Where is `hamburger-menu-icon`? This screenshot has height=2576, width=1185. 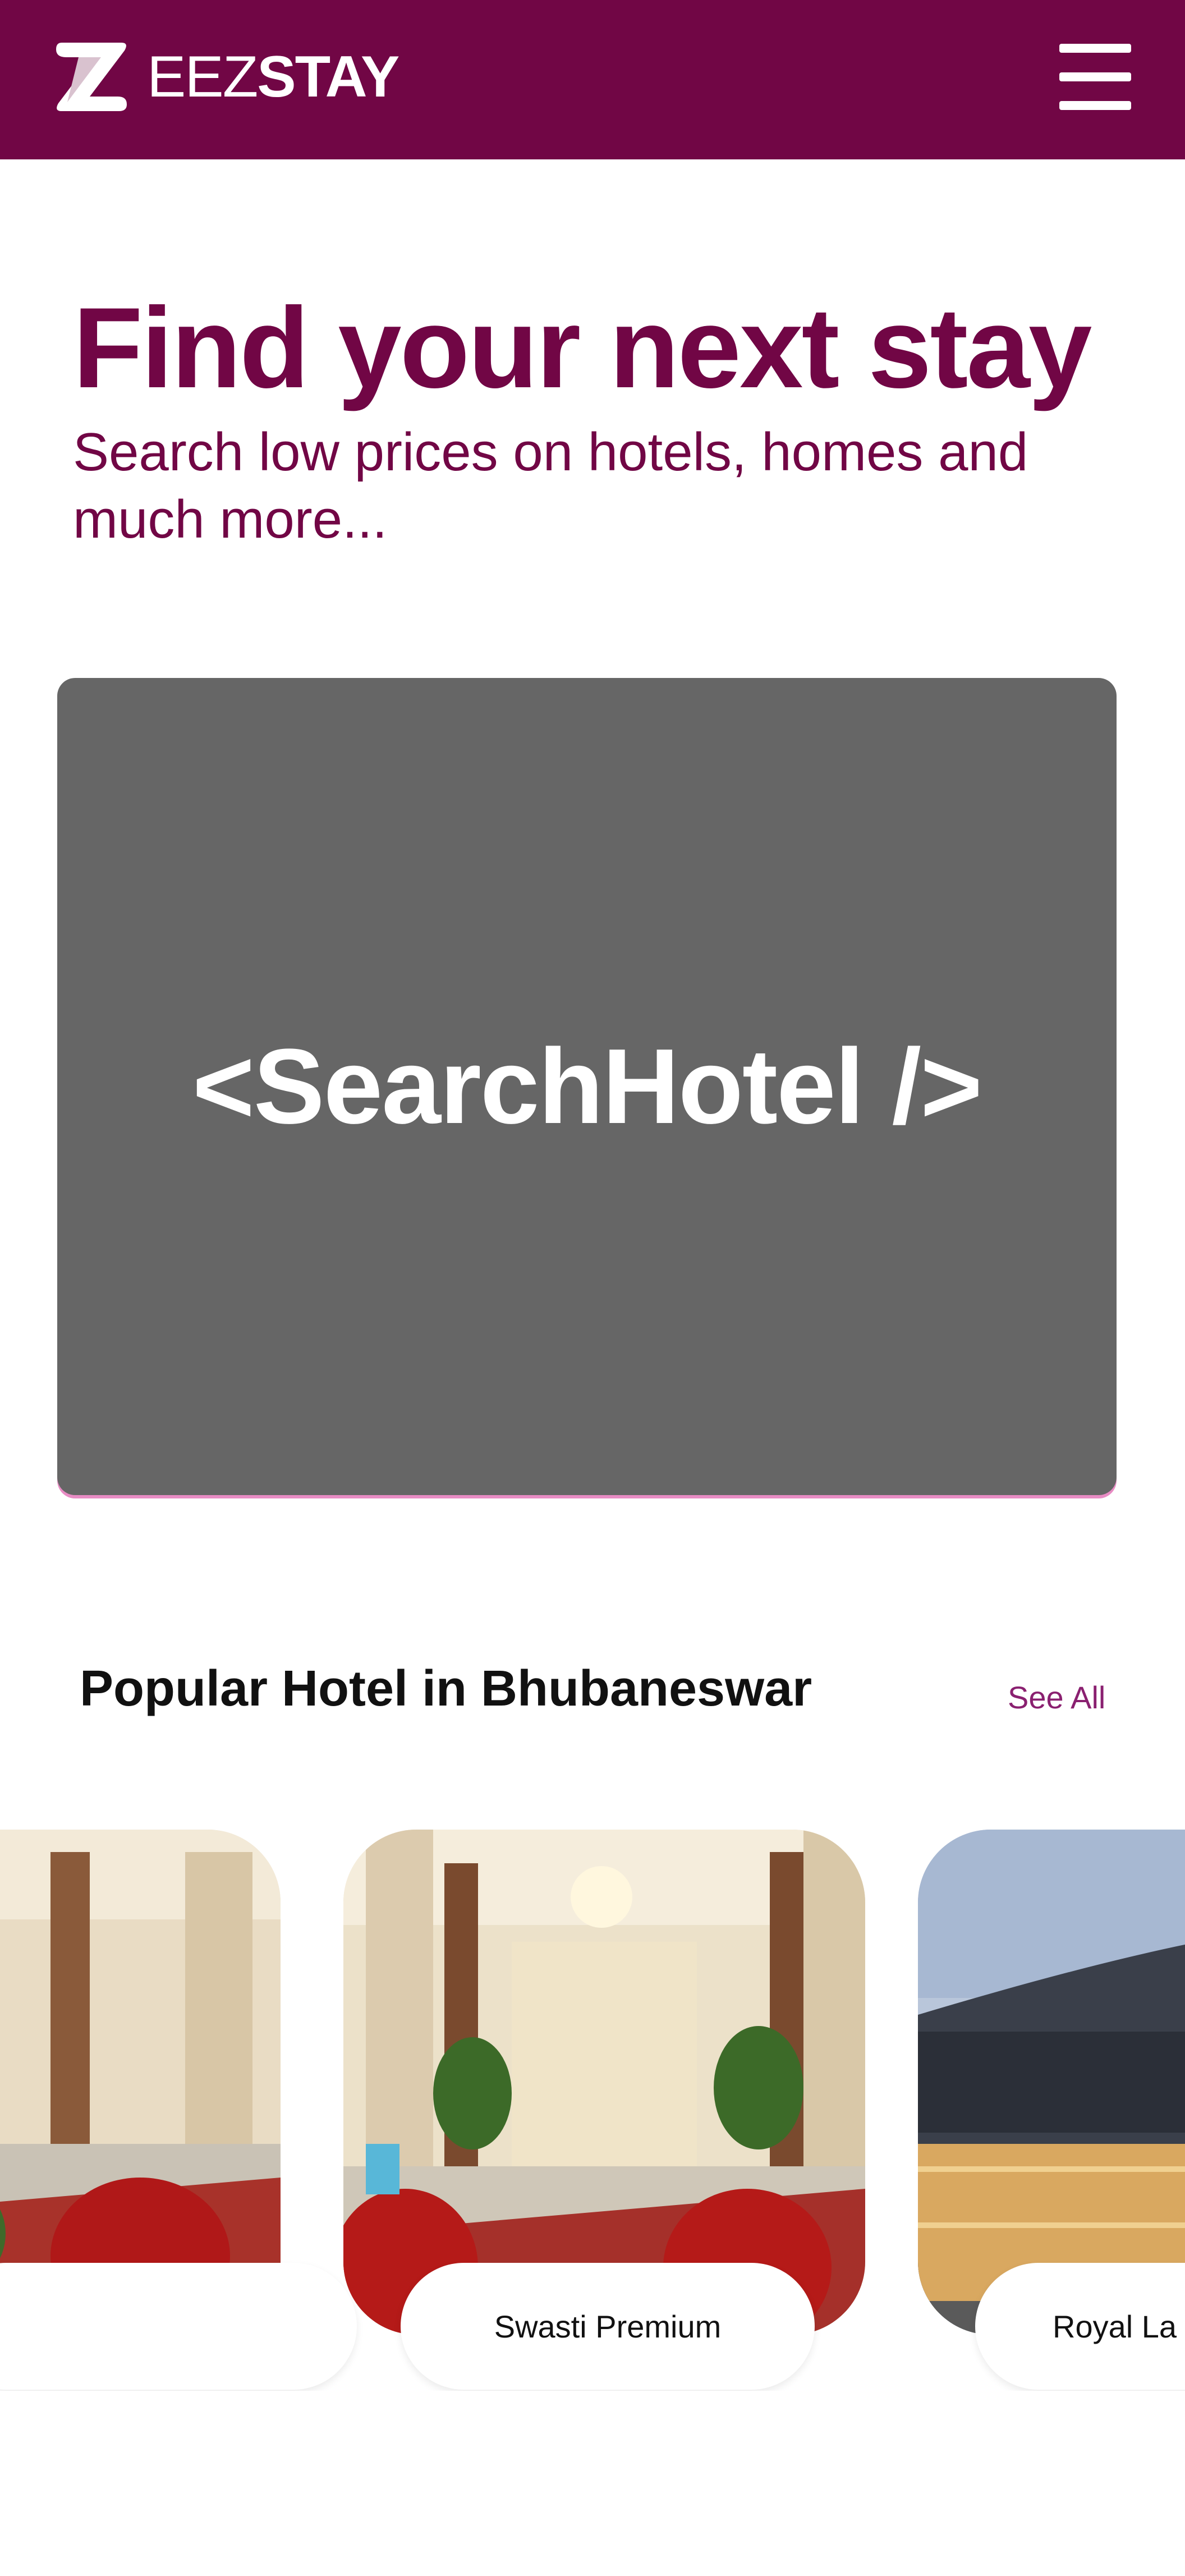 hamburger-menu-icon is located at coordinates (1096, 77).